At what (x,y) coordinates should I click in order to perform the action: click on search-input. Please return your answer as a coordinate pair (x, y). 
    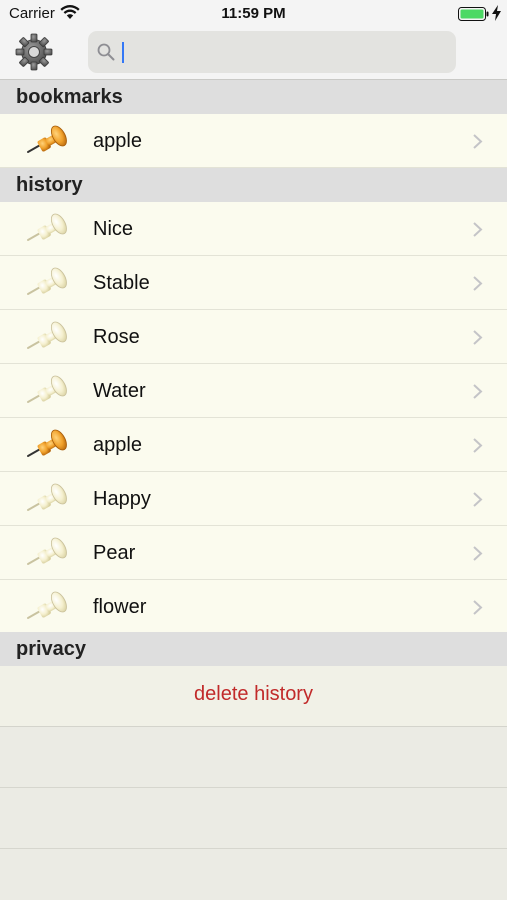
    Looking at the image, I should click on (282, 53).